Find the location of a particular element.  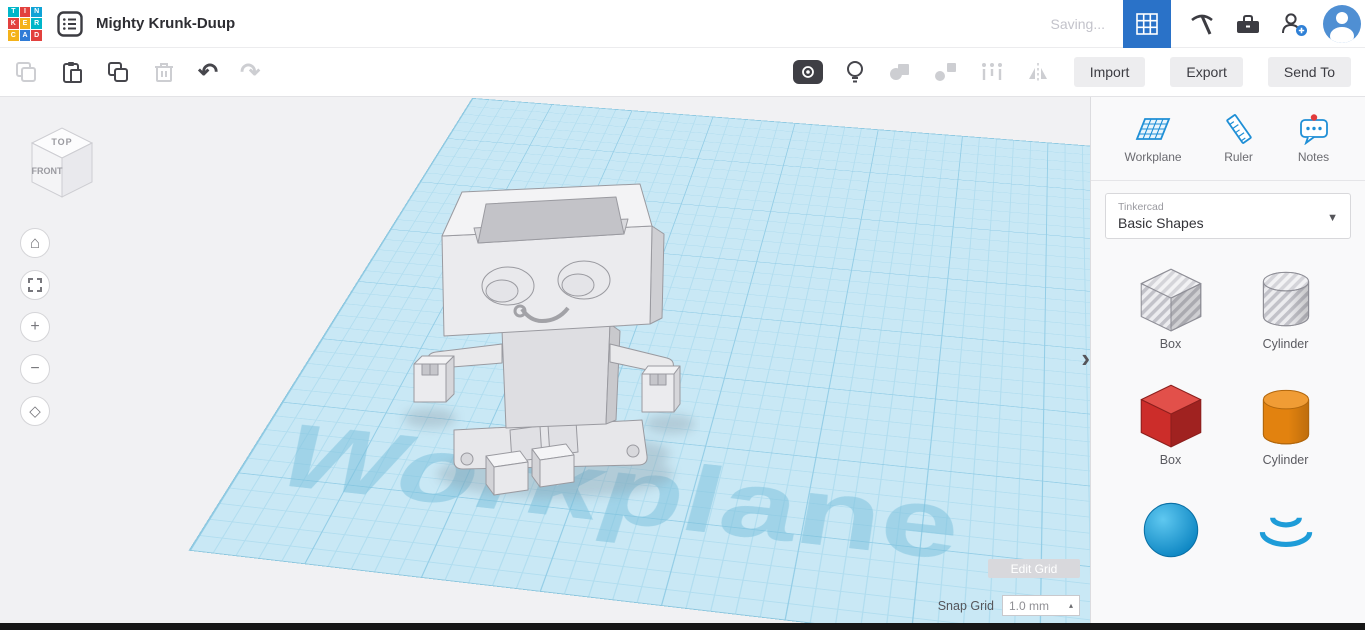

toolbar-left: ↶ ↷ is located at coordinates (137, 72).